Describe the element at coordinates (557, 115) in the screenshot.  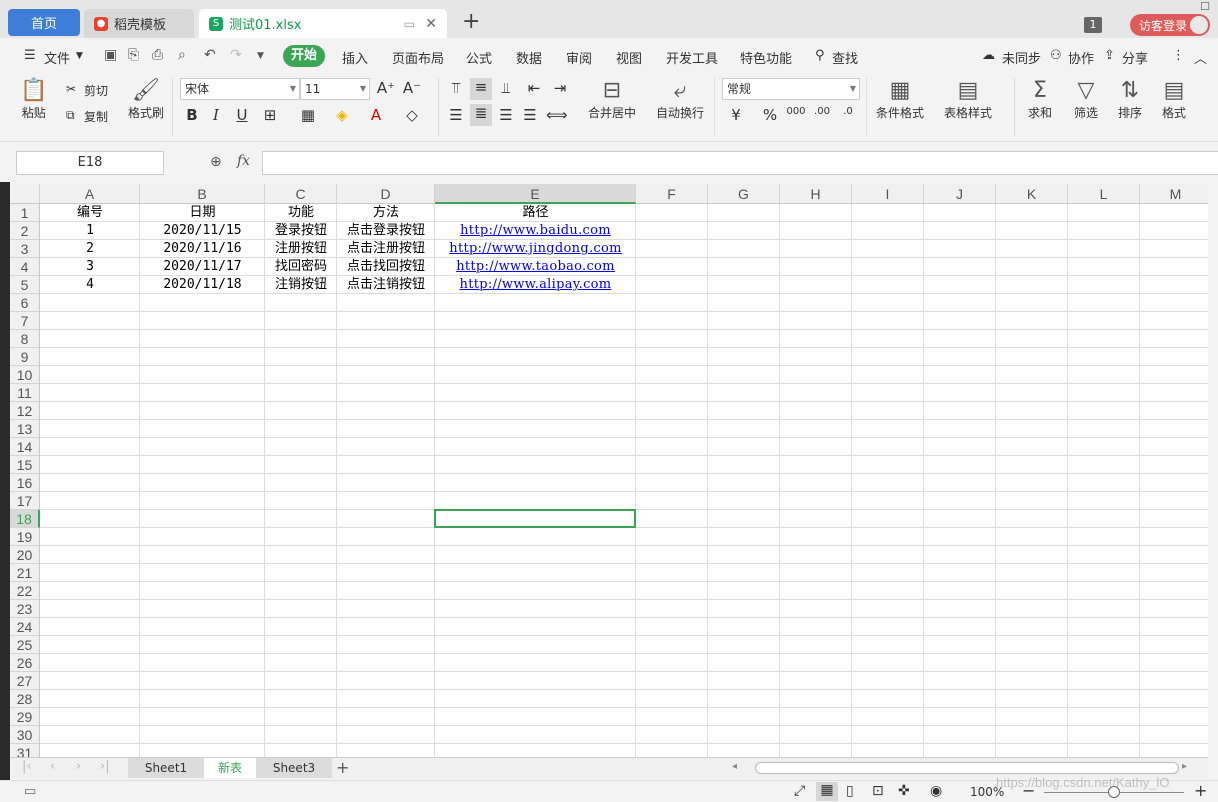
I see `distribute-icon: ⟺` at that location.